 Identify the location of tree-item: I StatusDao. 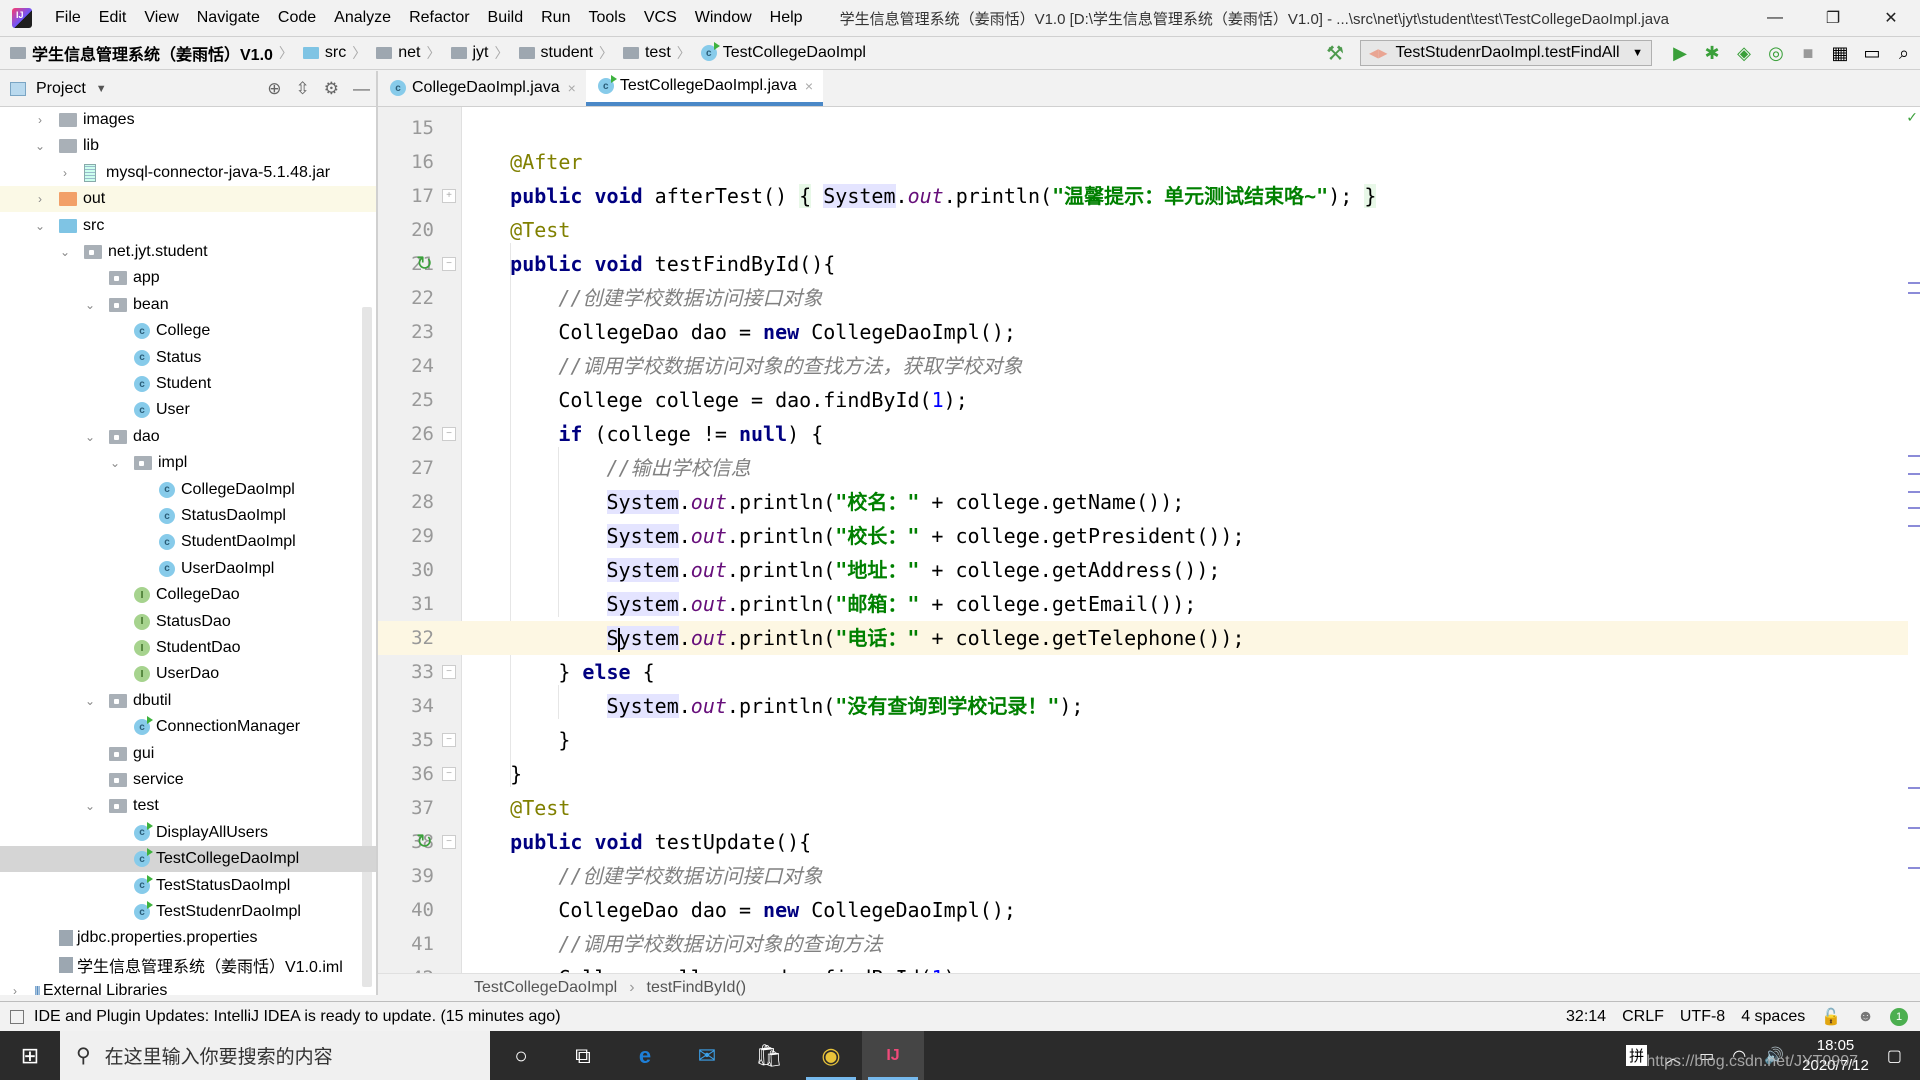
(188, 622).